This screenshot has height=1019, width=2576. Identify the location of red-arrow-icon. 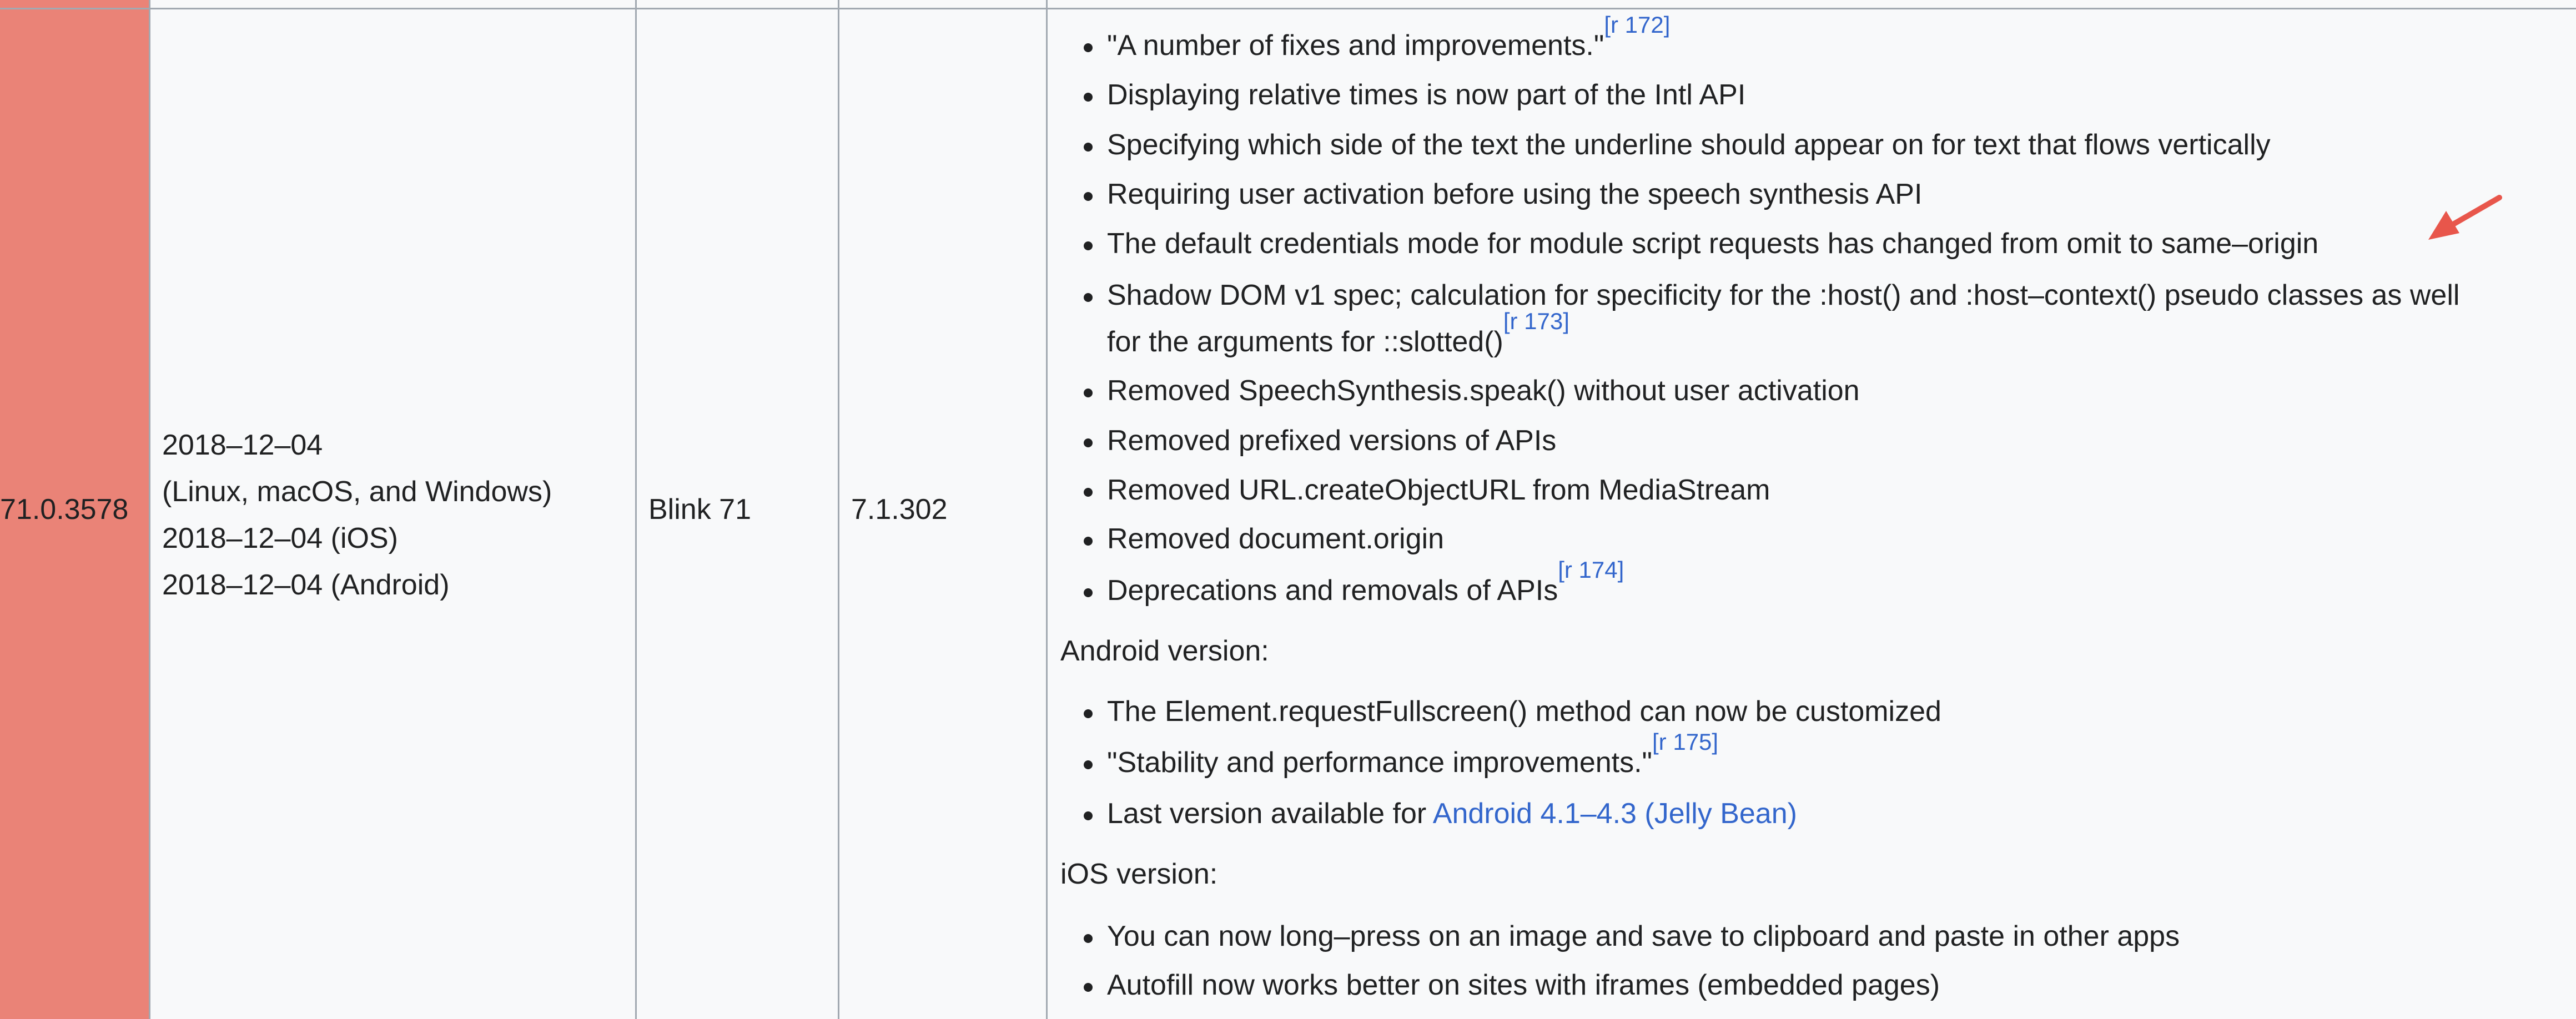
(2465, 217).